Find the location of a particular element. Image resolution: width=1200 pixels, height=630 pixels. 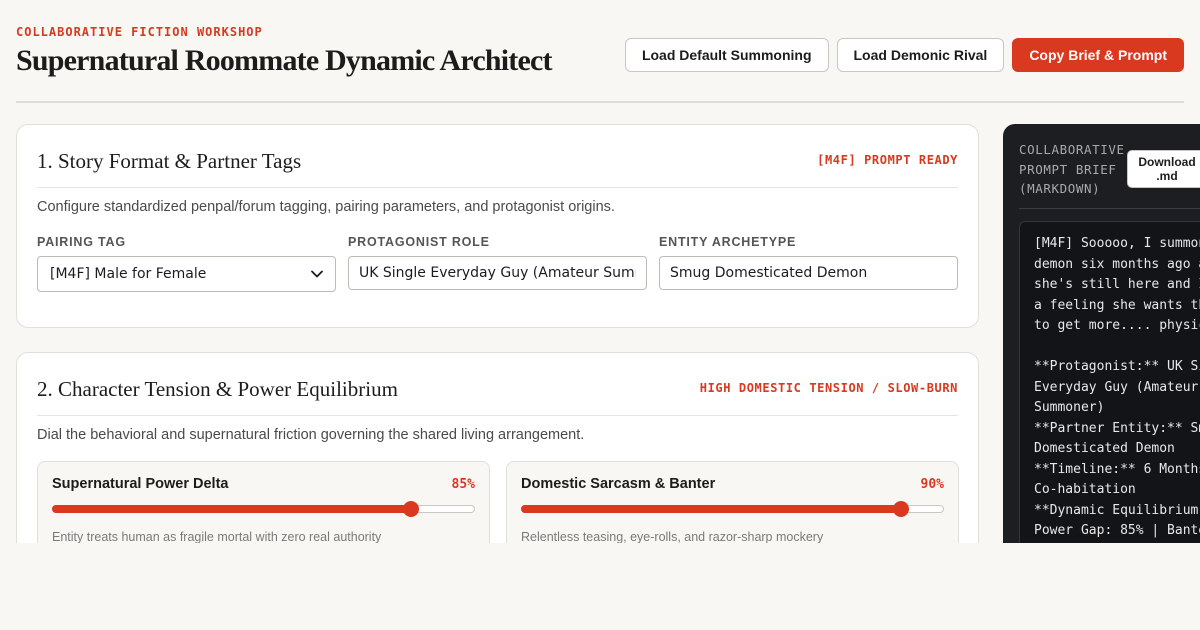

protagonist-role-input is located at coordinates (497, 273).